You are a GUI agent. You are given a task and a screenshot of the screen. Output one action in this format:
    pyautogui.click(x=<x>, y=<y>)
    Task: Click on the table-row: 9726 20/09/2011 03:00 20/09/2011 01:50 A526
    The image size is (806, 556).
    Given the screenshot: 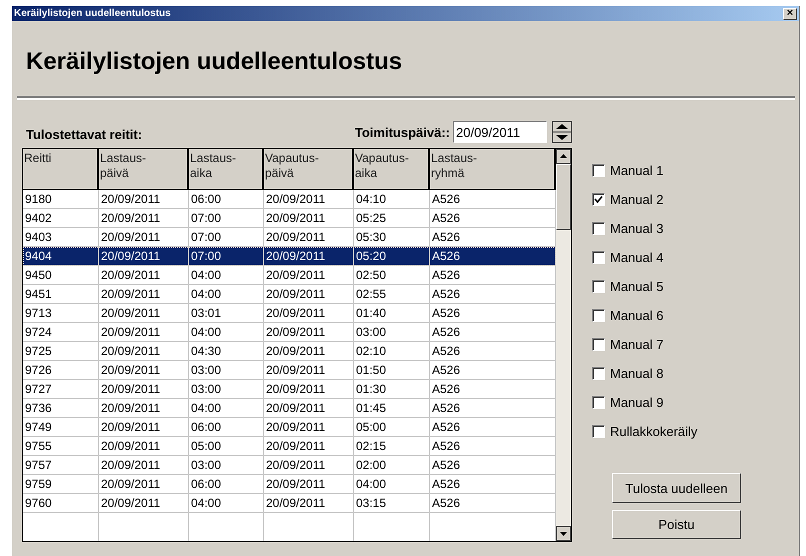 What is the action you would take?
    pyautogui.click(x=289, y=370)
    